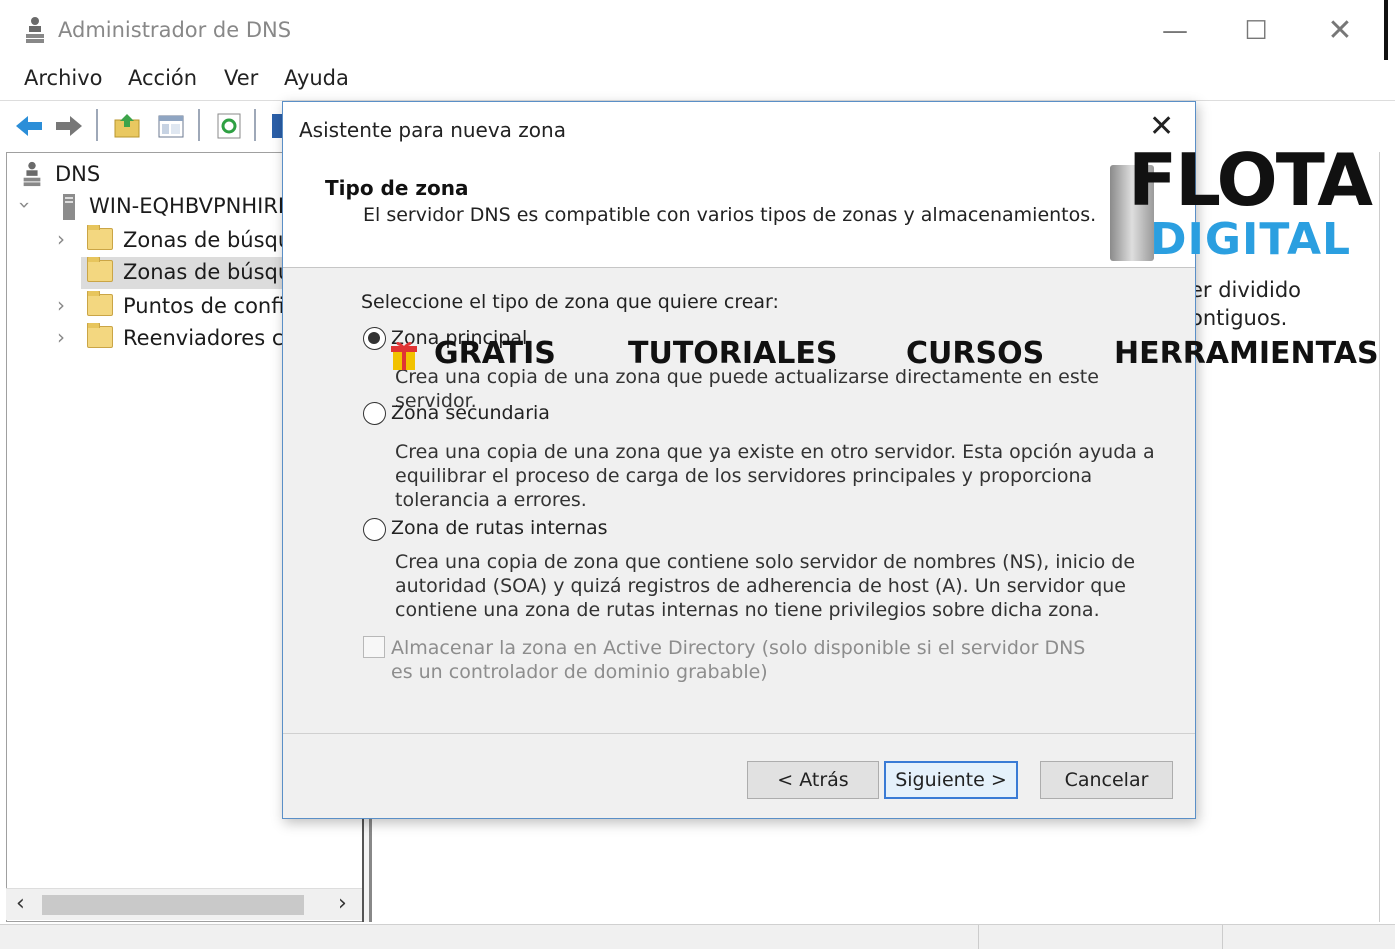 The image size is (1395, 949). Describe the element at coordinates (342, 903) in the screenshot. I see `scroll-right-icon: ›` at that location.